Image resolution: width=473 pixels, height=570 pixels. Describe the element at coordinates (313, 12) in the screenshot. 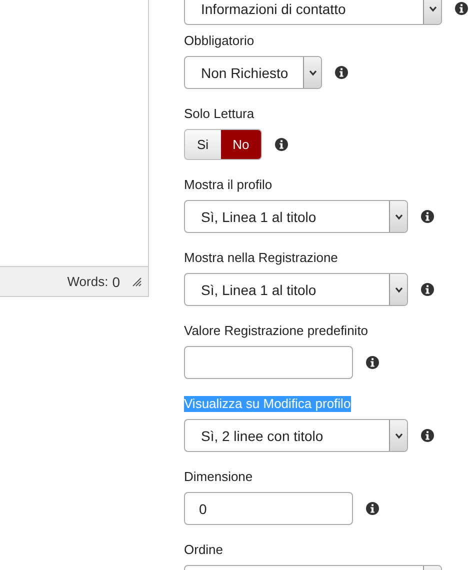

I see `select-field: Informazioni di contatto` at that location.